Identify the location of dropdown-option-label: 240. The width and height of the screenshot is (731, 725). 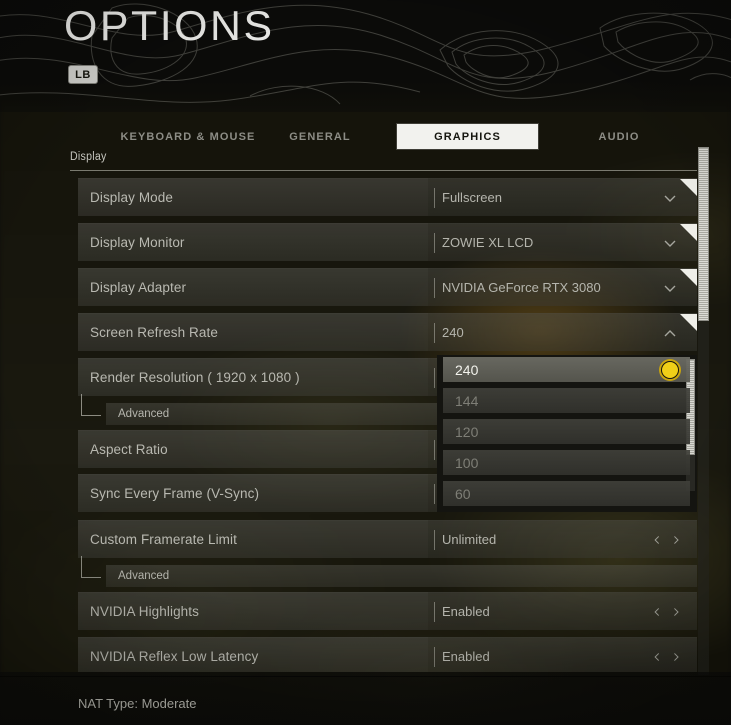
(467, 369).